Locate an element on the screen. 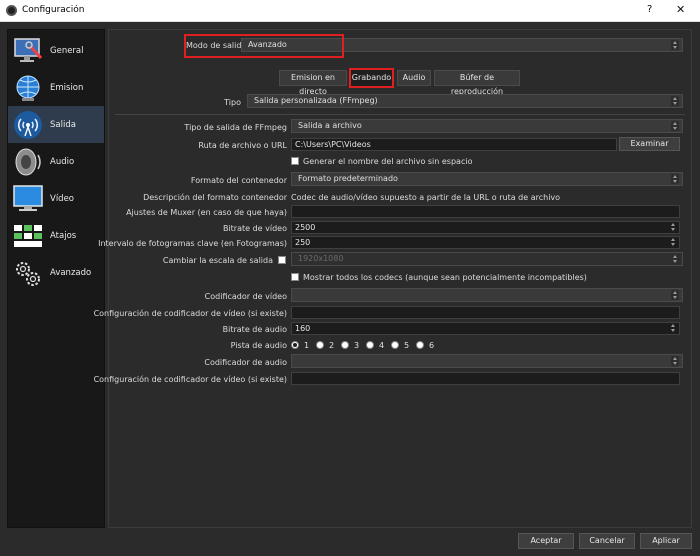 The image size is (700, 556). globe-icon is located at coordinates (28, 88).